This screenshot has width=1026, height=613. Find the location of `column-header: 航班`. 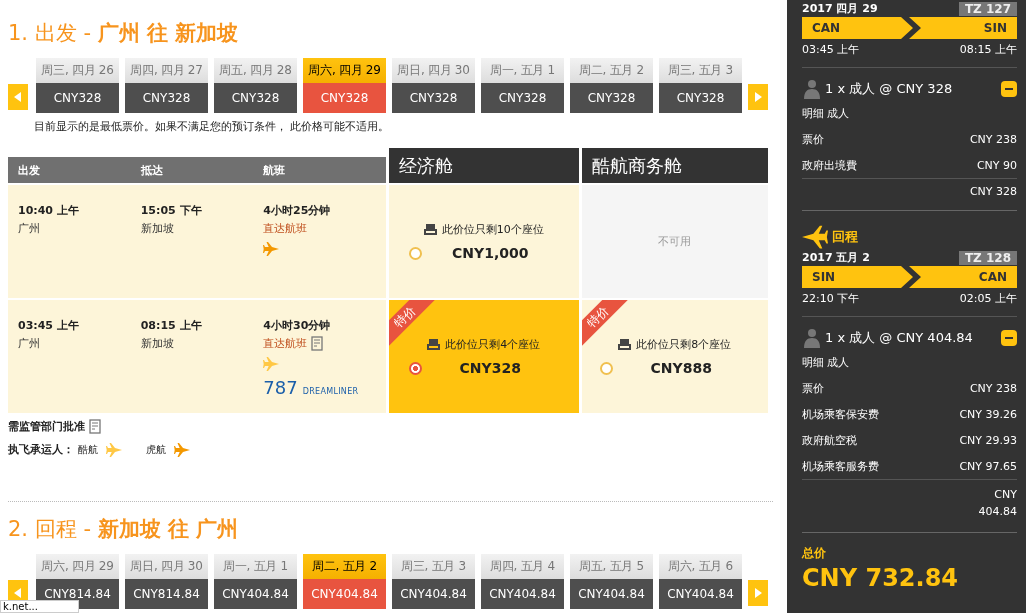

column-header: 航班 is located at coordinates (275, 170).